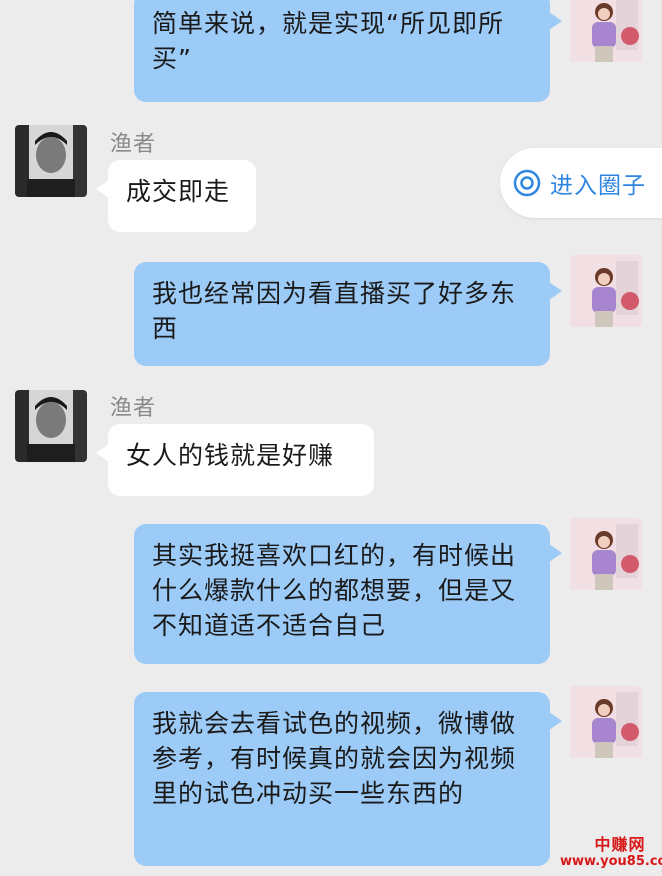  What do you see at coordinates (620, 844) in the screenshot?
I see `watermark-line1: 中赚网` at bounding box center [620, 844].